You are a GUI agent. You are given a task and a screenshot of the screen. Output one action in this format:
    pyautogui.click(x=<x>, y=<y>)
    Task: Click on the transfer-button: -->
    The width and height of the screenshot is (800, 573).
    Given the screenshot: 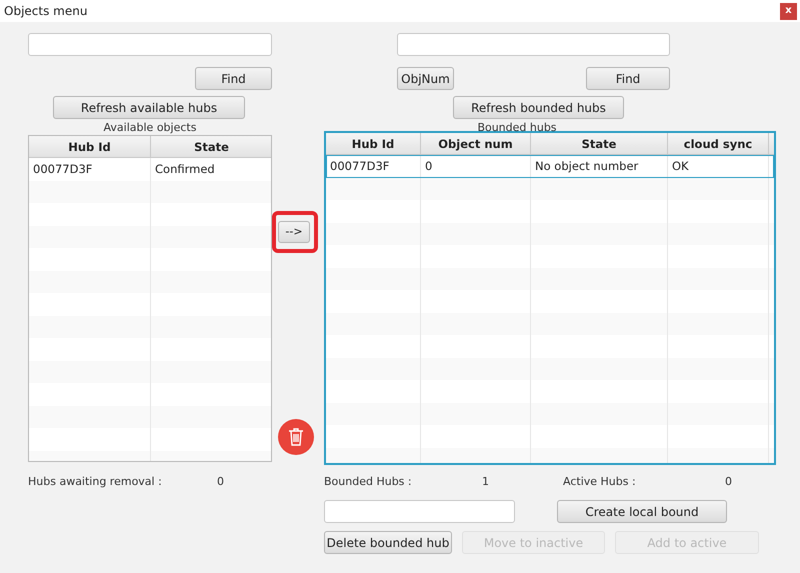 What is the action you would take?
    pyautogui.click(x=294, y=232)
    